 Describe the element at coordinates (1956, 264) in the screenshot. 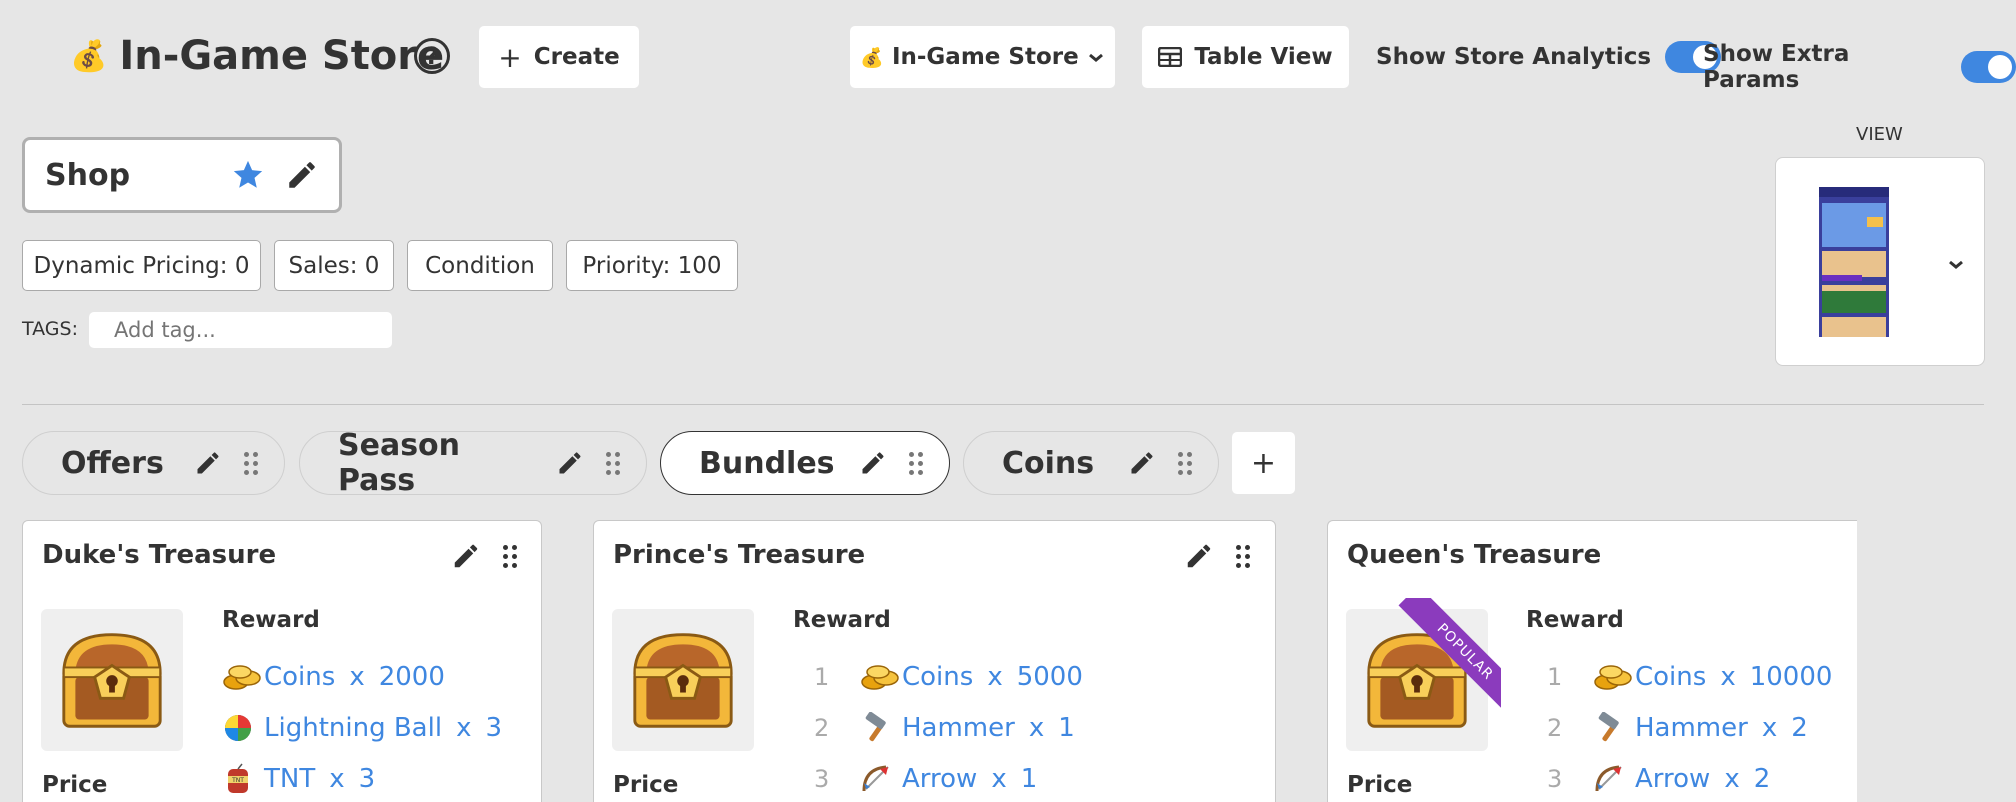

I see `chevron-down-icon` at that location.